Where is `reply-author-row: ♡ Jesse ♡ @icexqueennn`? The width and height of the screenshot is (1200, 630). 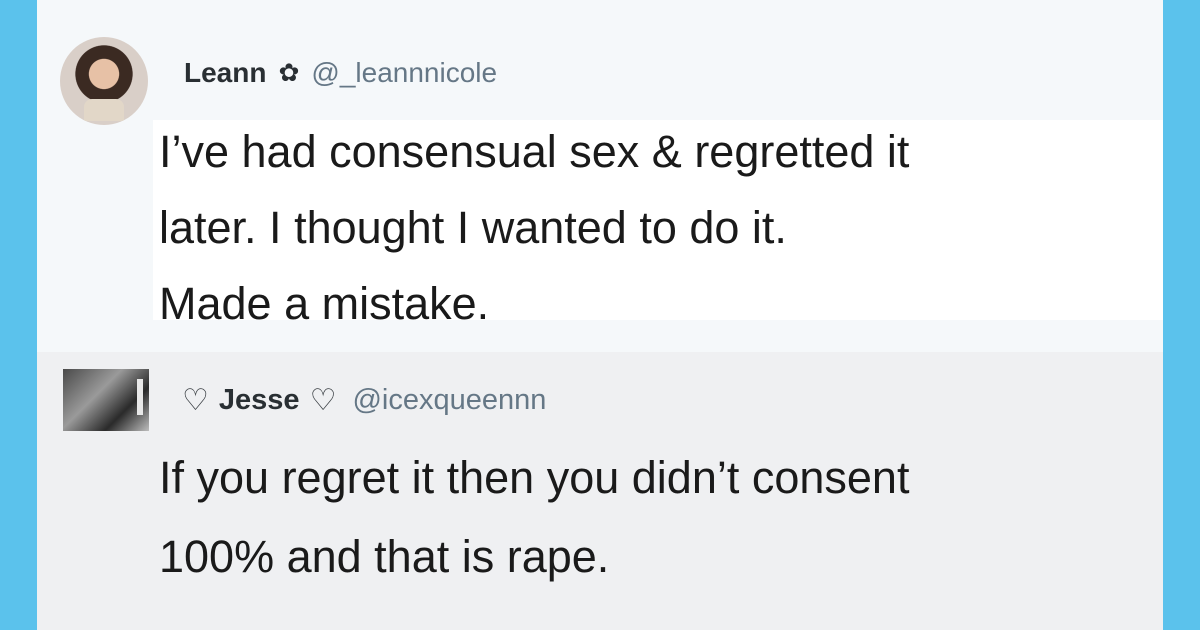
reply-author-row: ♡ Jesse ♡ @icexqueennn is located at coordinates (364, 400).